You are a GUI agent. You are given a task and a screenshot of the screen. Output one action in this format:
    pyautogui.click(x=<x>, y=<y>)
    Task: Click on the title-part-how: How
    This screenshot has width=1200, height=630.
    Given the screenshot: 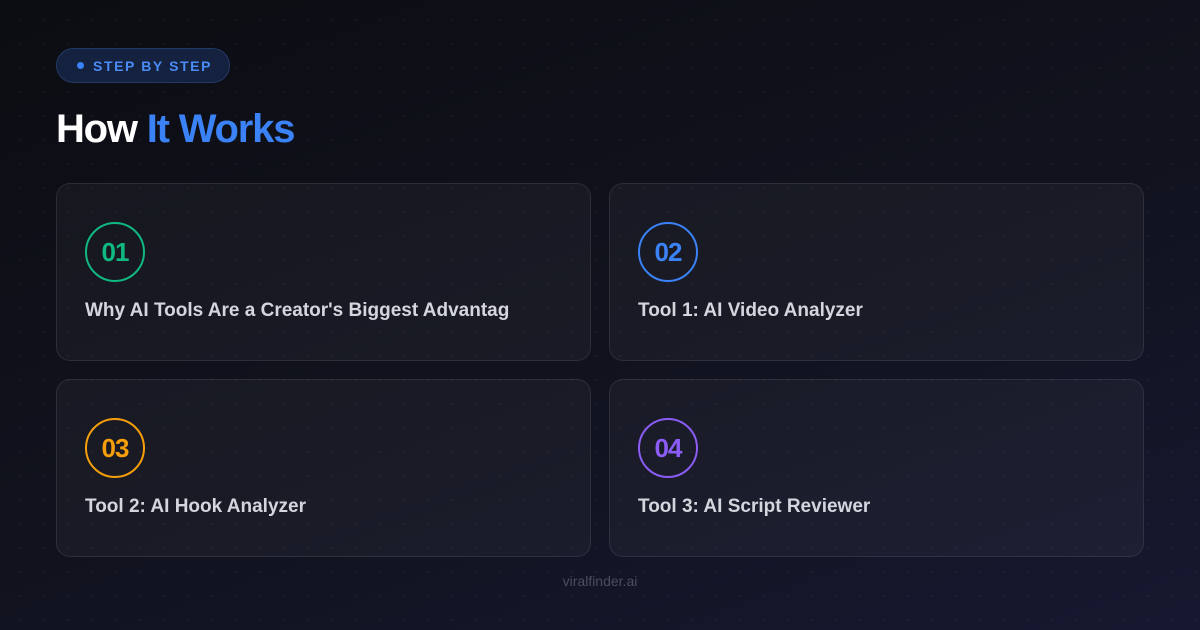 What is the action you would take?
    pyautogui.click(x=97, y=129)
    